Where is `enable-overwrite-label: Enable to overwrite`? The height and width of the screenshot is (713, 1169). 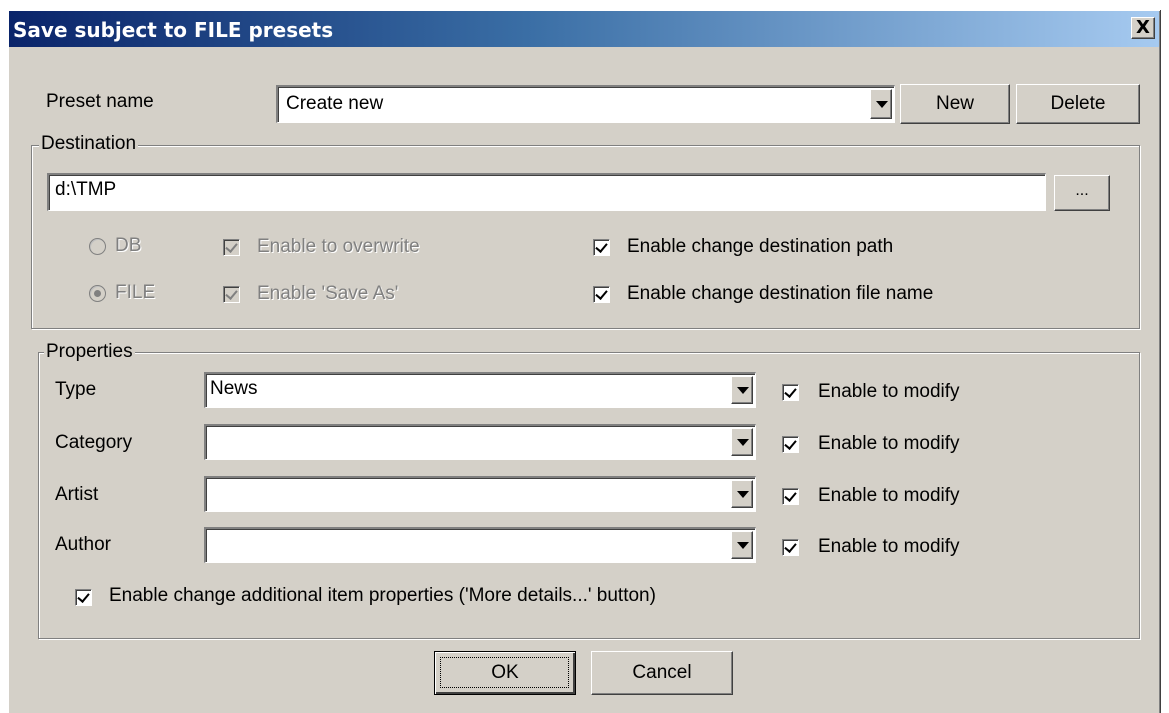
enable-overwrite-label: Enable to overwrite is located at coordinates (338, 246).